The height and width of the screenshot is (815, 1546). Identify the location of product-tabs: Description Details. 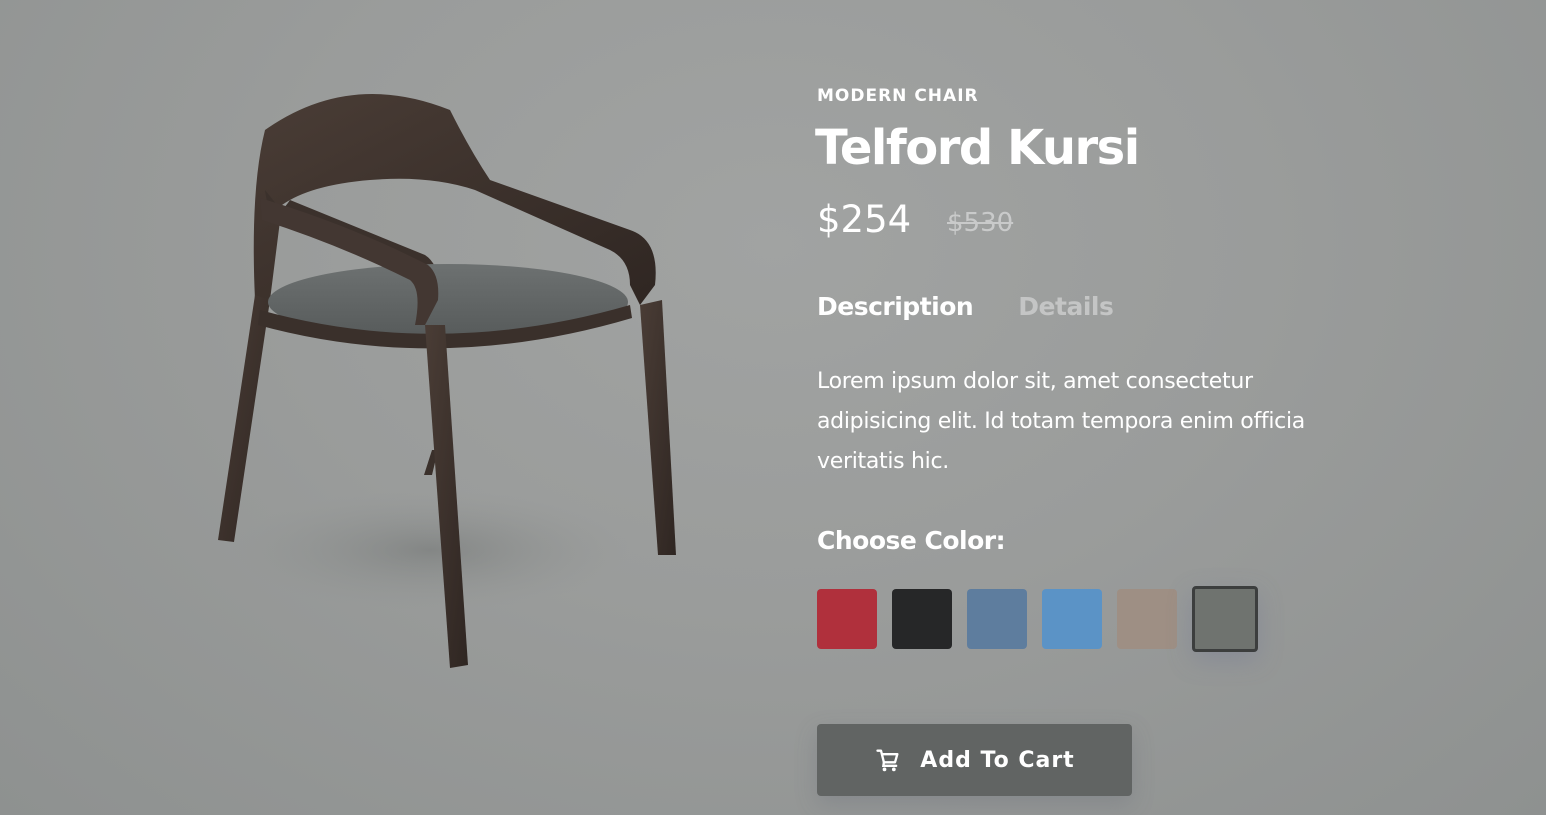
(965, 306).